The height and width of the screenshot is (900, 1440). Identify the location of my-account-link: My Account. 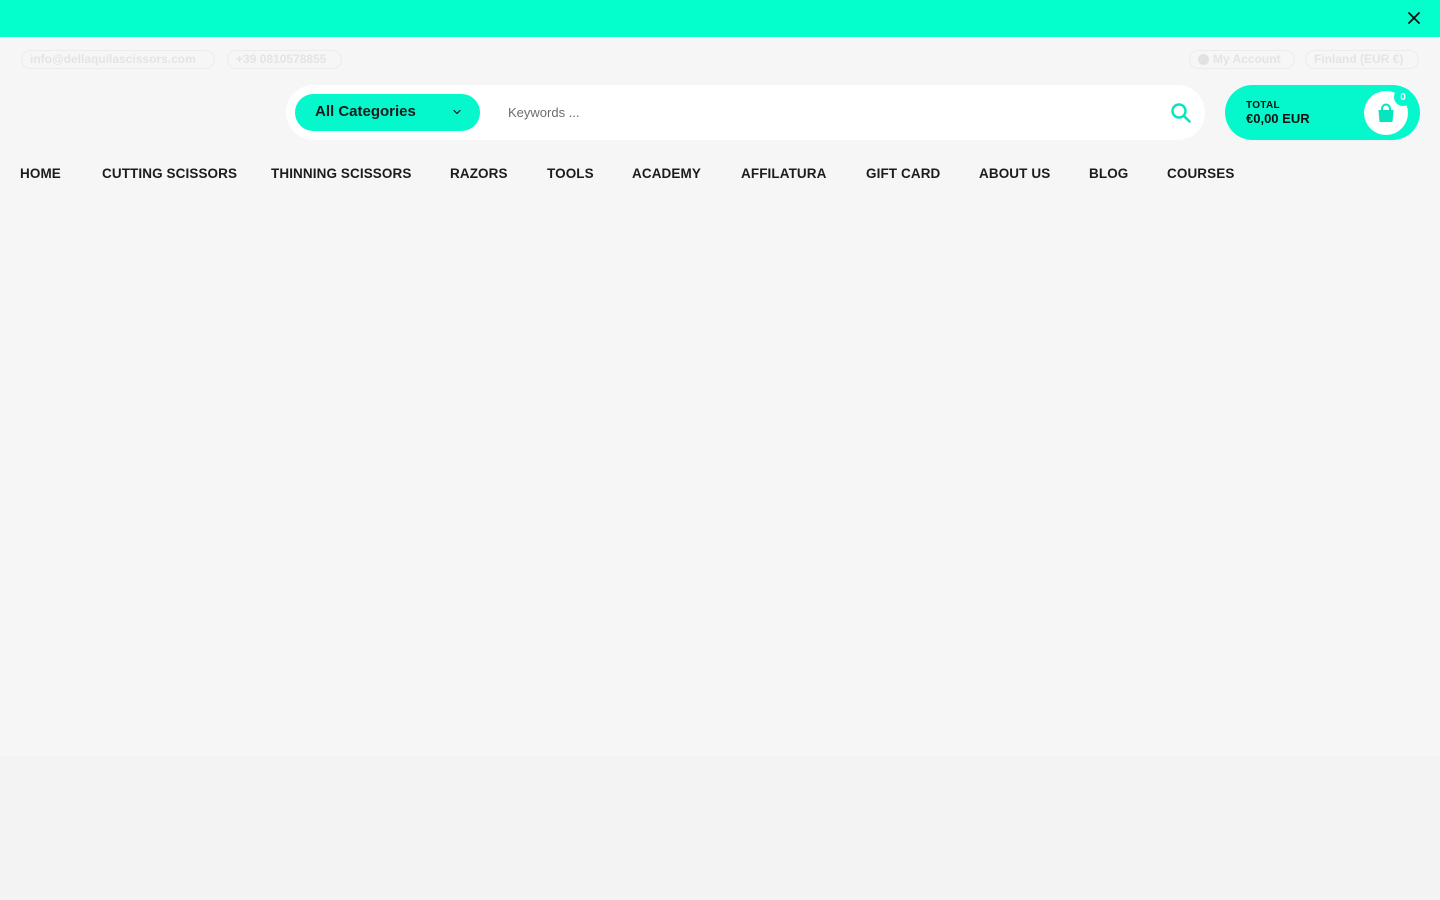
(1242, 59).